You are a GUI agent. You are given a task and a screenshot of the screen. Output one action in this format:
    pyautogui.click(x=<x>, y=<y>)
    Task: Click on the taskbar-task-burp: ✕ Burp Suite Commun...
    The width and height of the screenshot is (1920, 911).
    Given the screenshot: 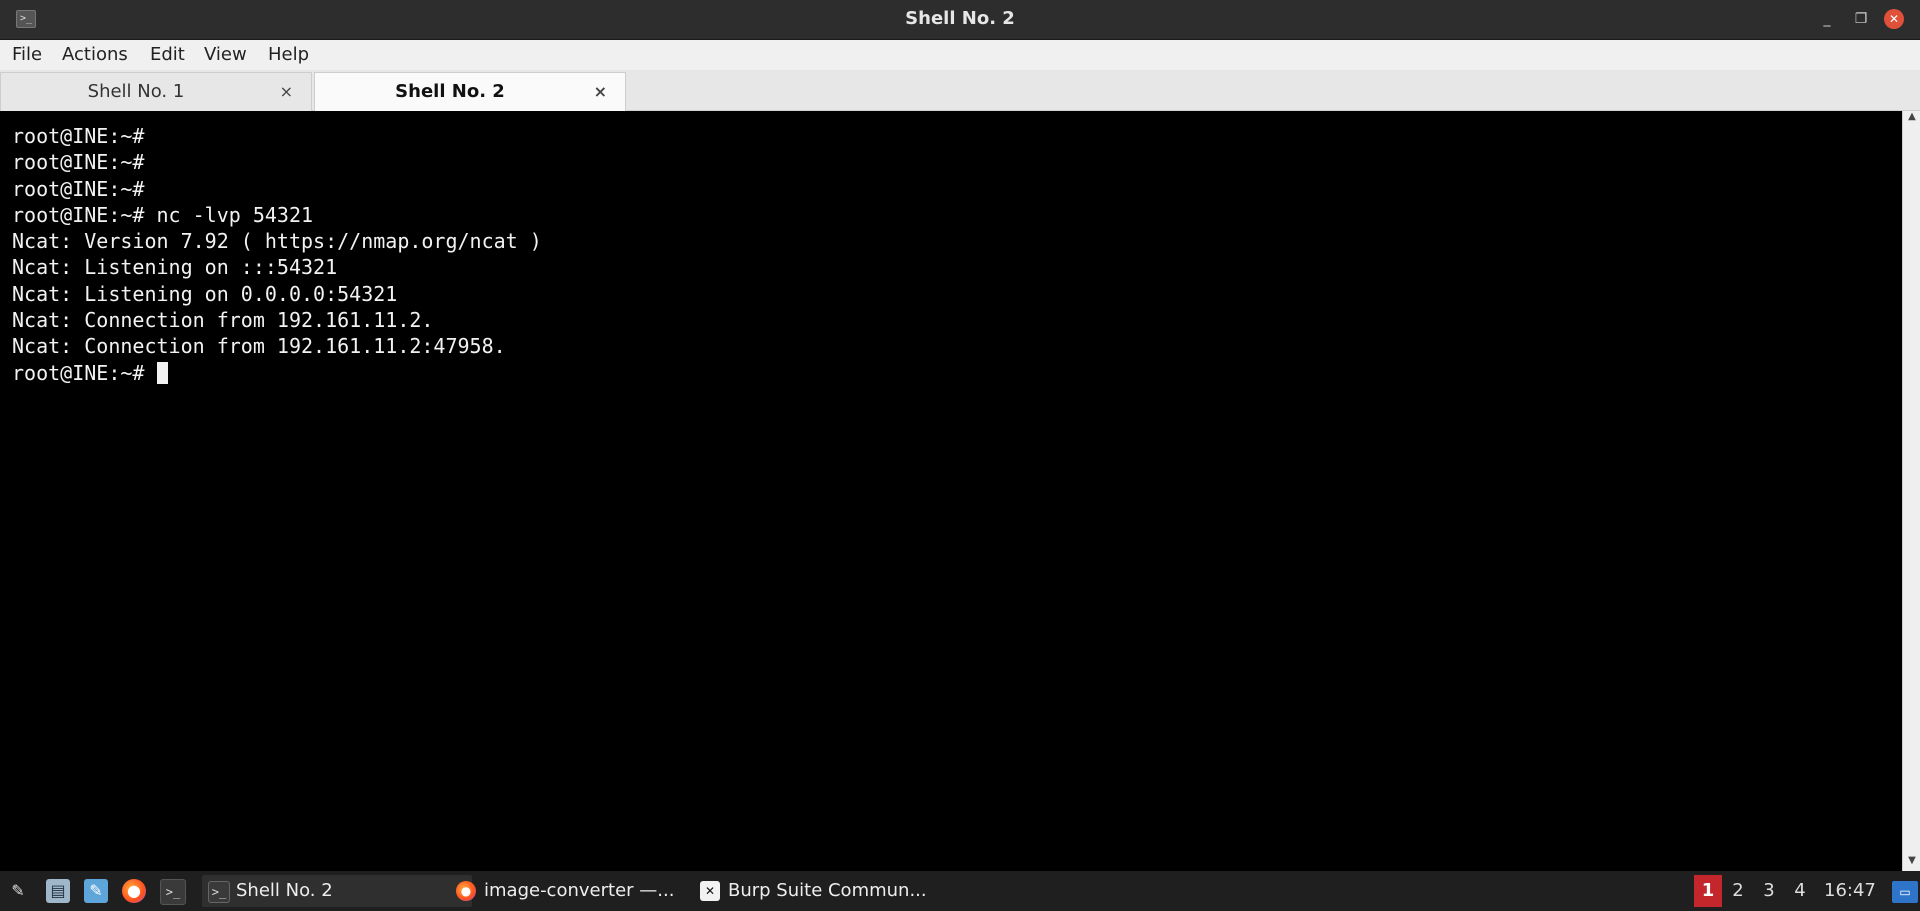 What is the action you would take?
    pyautogui.click(x=831, y=891)
    